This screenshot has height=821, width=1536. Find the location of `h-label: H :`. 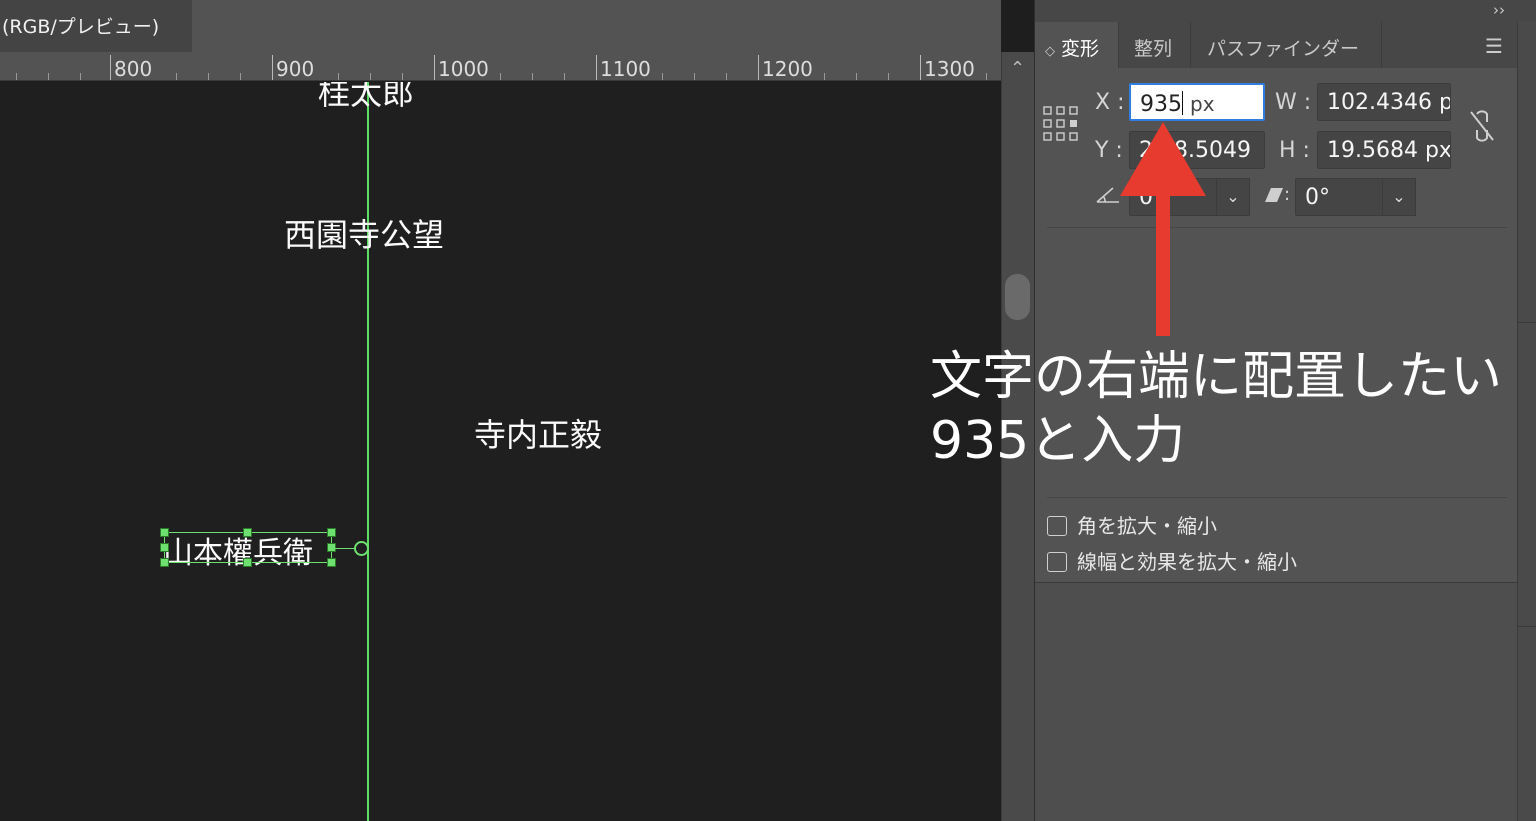

h-label: H : is located at coordinates (1294, 150).